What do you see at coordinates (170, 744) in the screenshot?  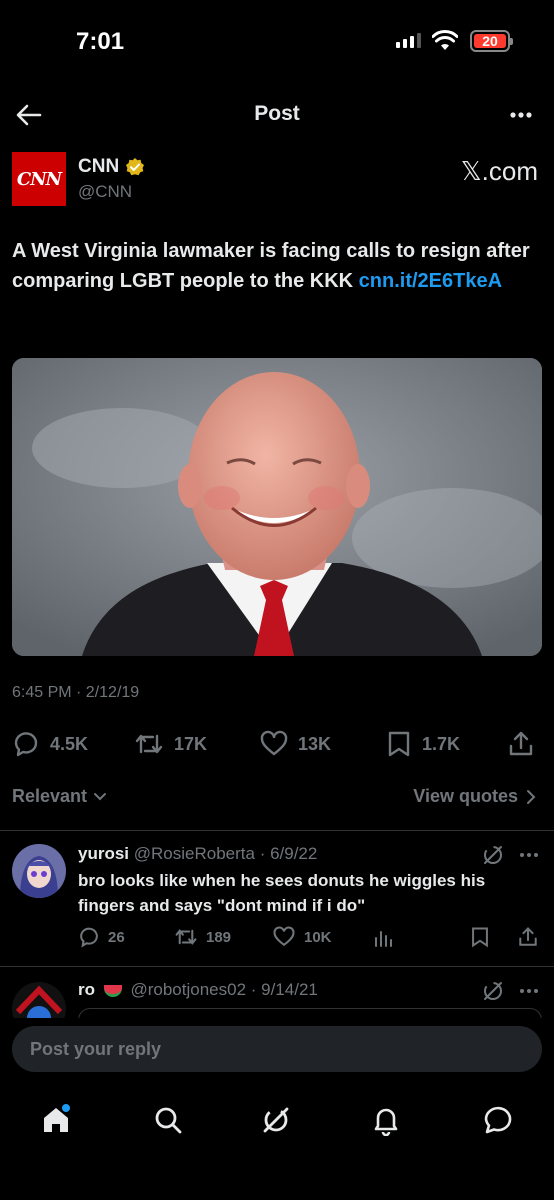 I see `repost-button: 17K` at bounding box center [170, 744].